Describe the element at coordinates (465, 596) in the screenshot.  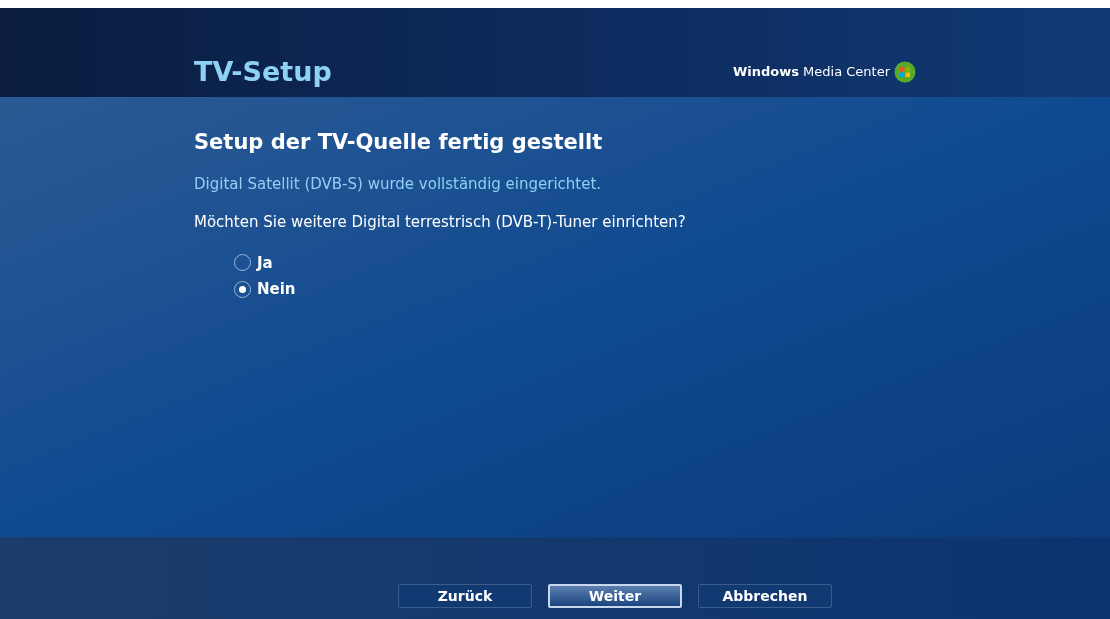
I see `footer-button: Zurück` at that location.